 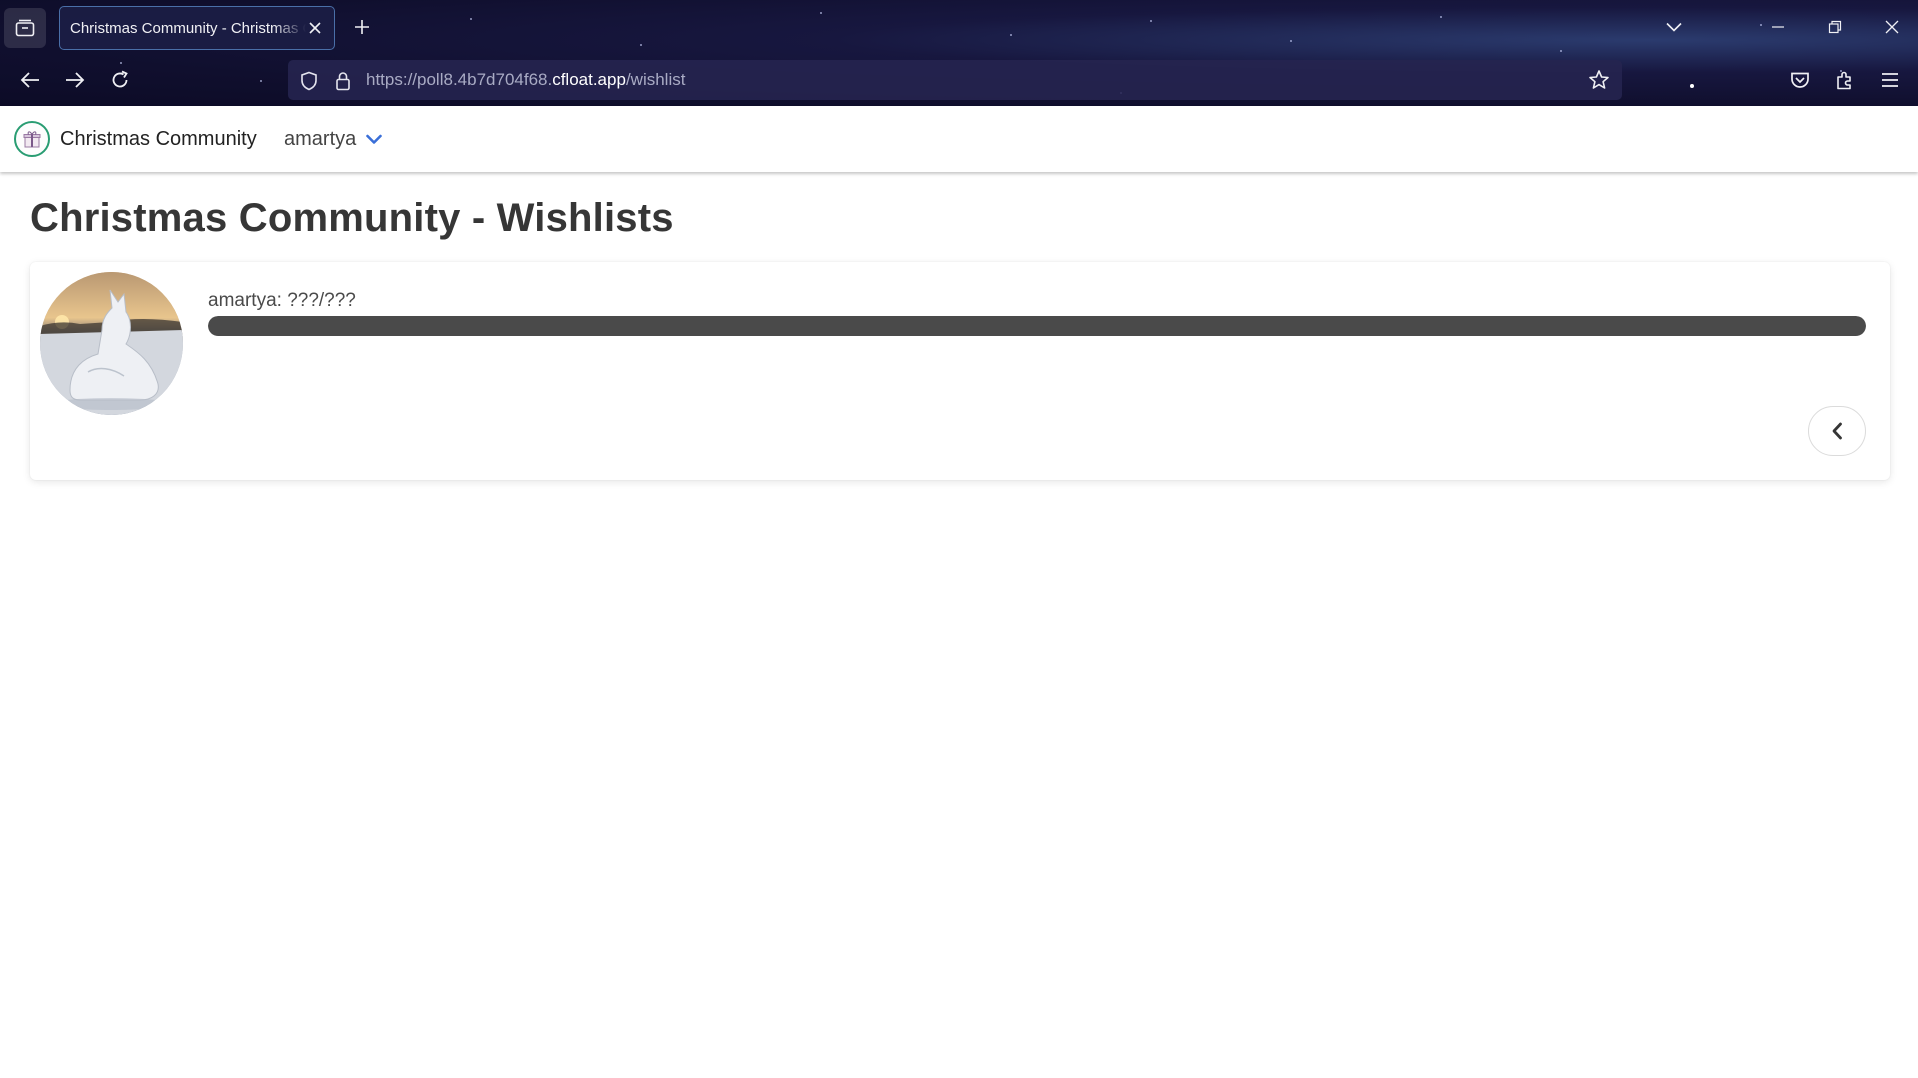 I want to click on close-window-button, so click(x=1892, y=27).